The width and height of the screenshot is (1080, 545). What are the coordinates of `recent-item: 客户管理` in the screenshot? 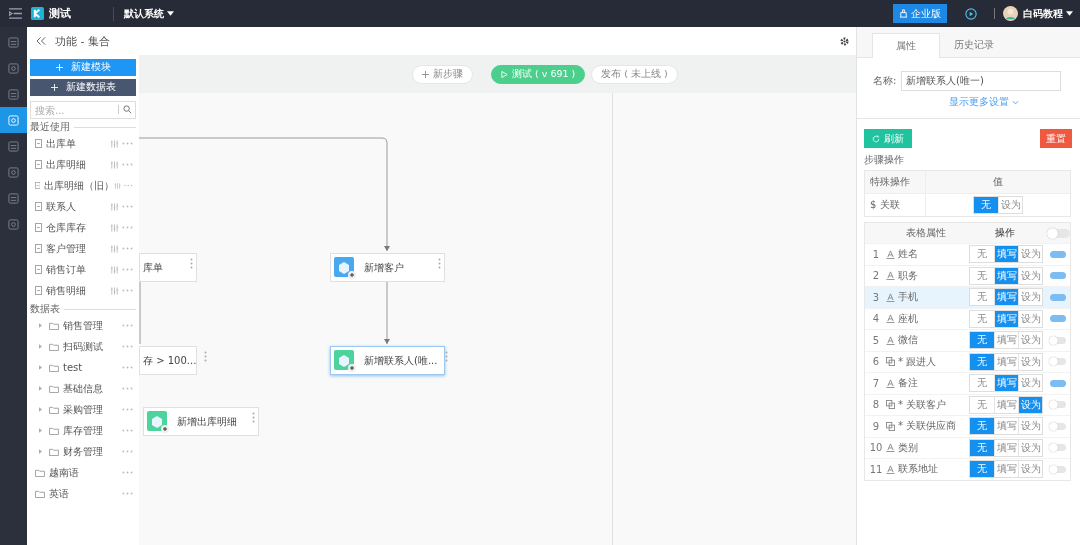 It's located at (83, 248).